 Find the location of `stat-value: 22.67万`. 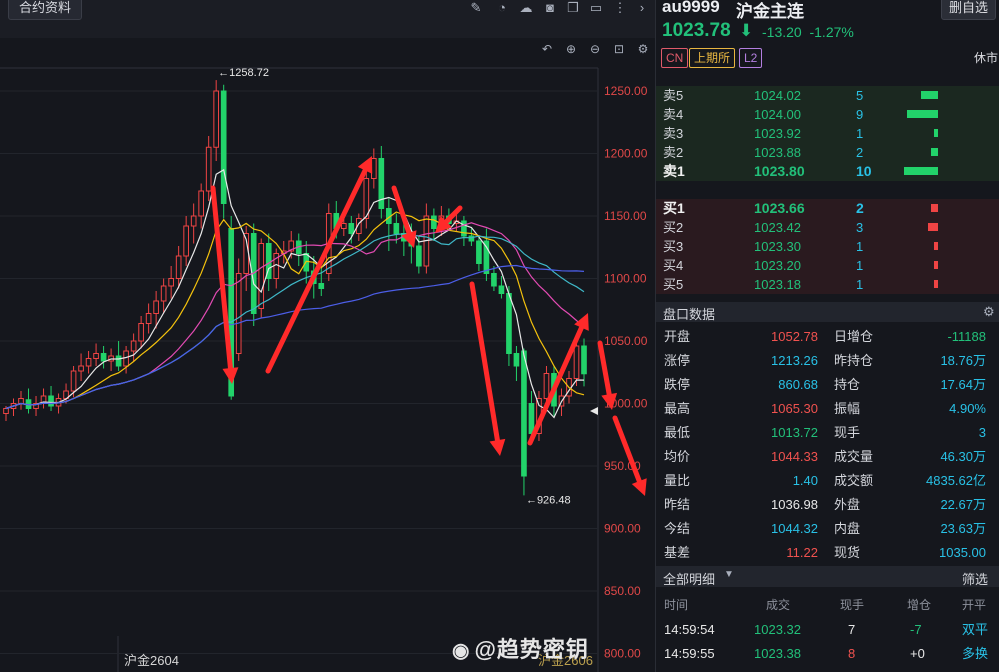

stat-value: 22.67万 is located at coordinates (963, 504).